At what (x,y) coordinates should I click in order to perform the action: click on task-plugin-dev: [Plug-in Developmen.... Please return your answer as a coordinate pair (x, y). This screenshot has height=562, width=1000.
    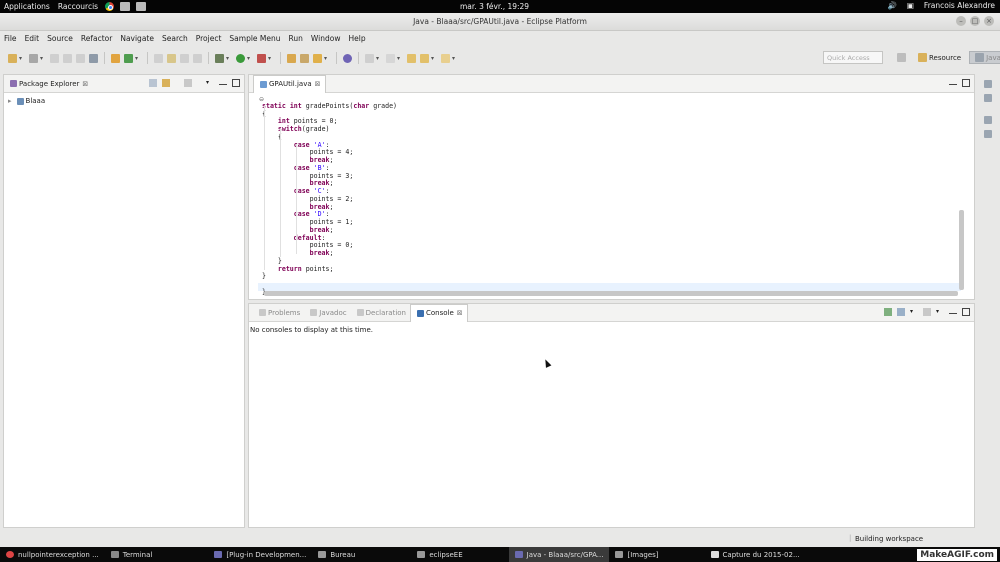
    Looking at the image, I should click on (260, 554).